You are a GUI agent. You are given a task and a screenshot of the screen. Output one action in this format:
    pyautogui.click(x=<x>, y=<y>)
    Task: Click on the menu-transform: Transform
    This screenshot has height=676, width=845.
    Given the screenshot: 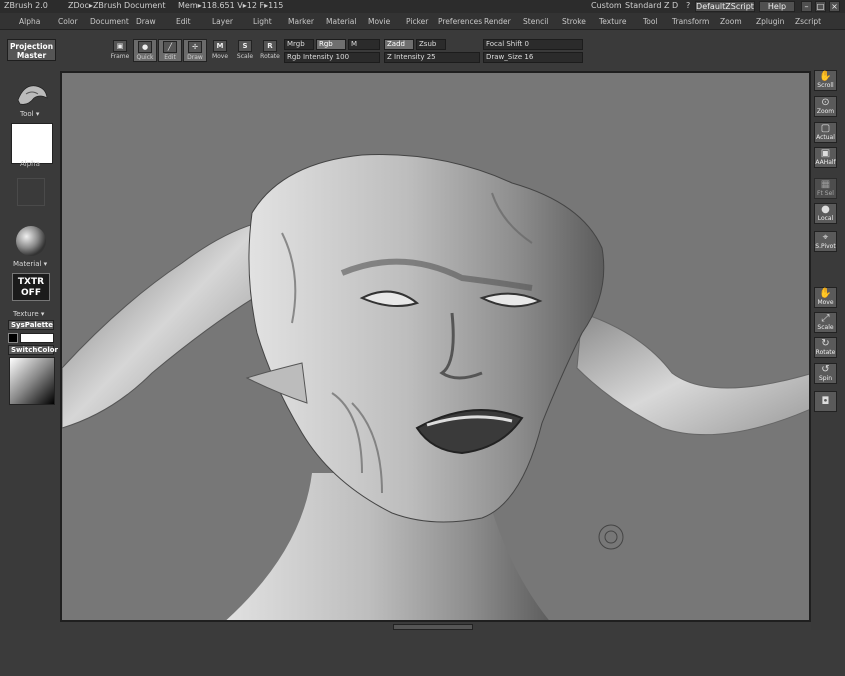 What is the action you would take?
    pyautogui.click(x=690, y=21)
    